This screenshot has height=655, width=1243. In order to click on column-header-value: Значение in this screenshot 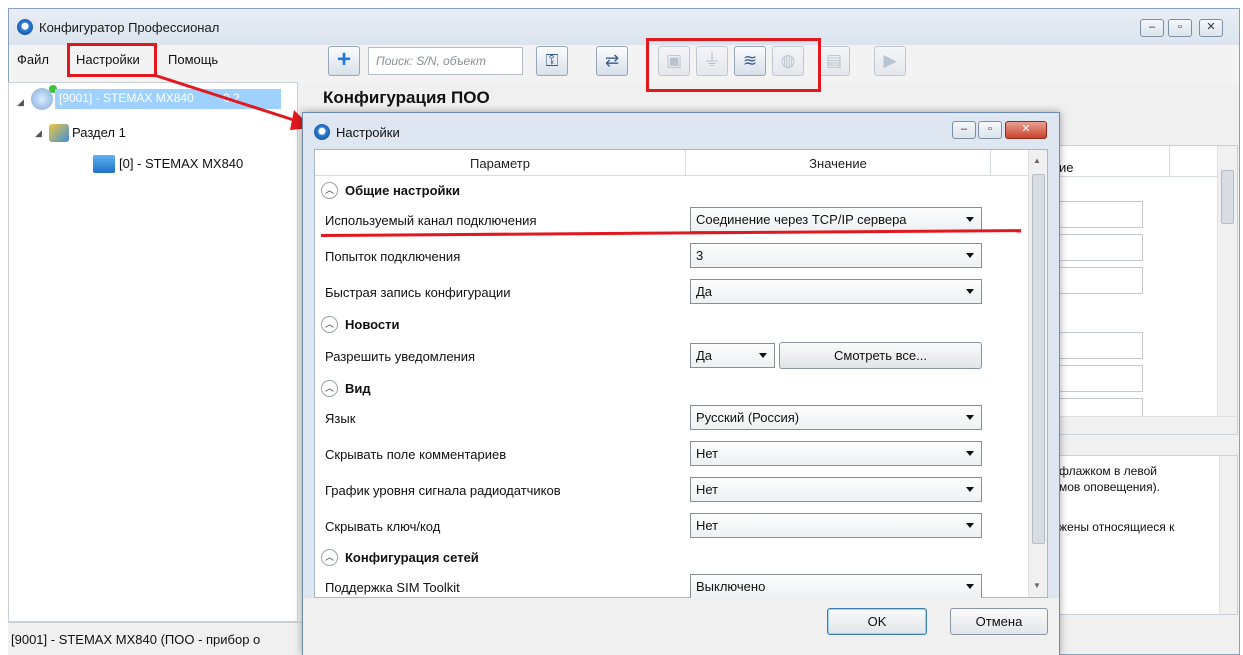, I will do `click(837, 163)`.